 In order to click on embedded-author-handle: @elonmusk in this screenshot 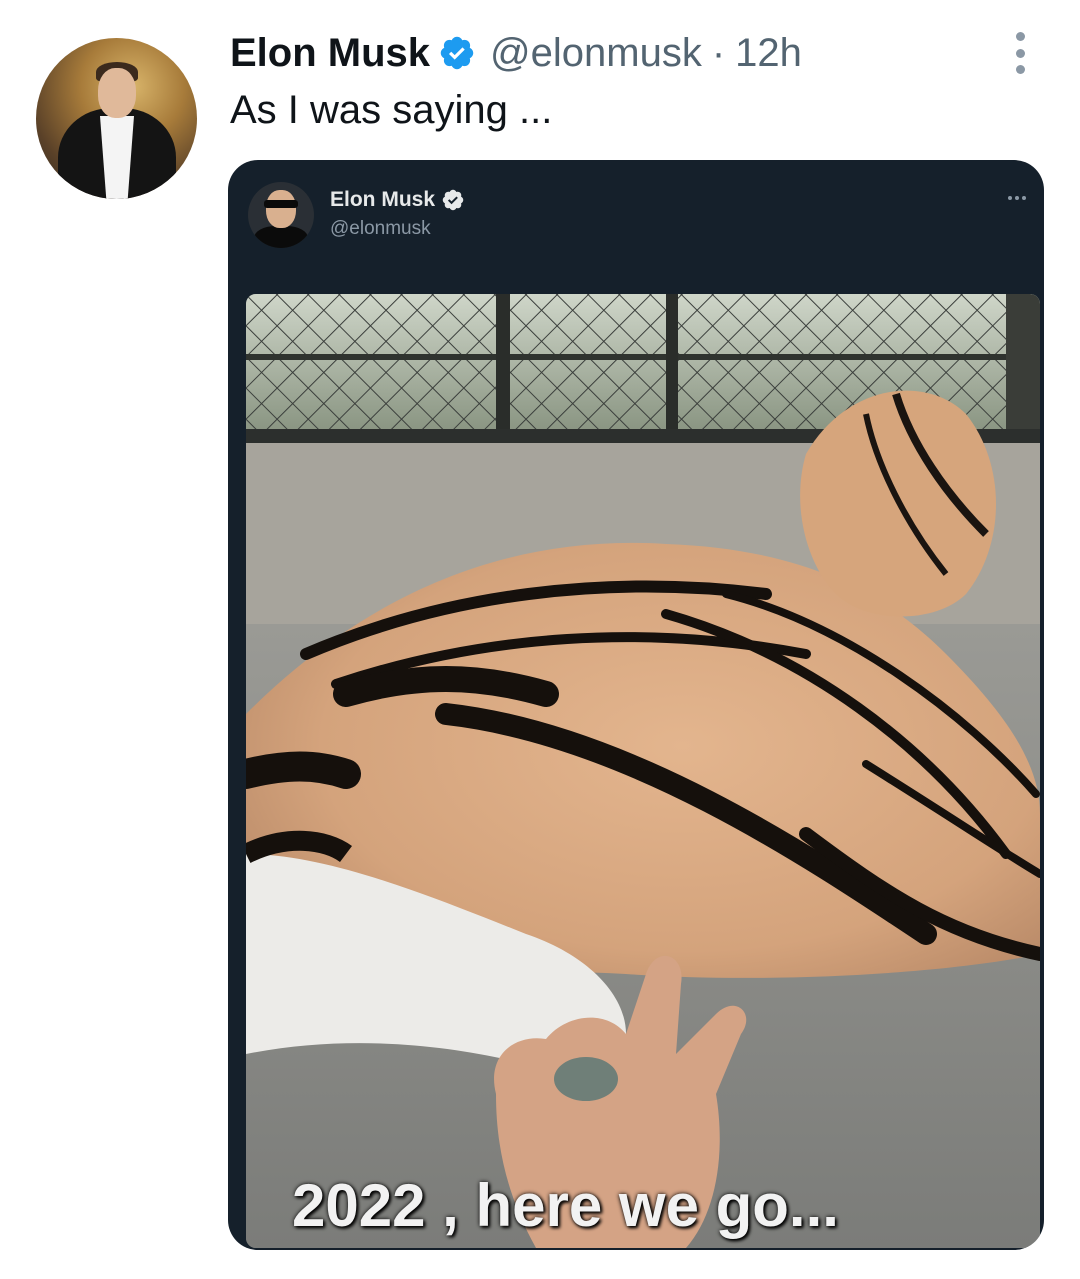, I will do `click(380, 228)`.